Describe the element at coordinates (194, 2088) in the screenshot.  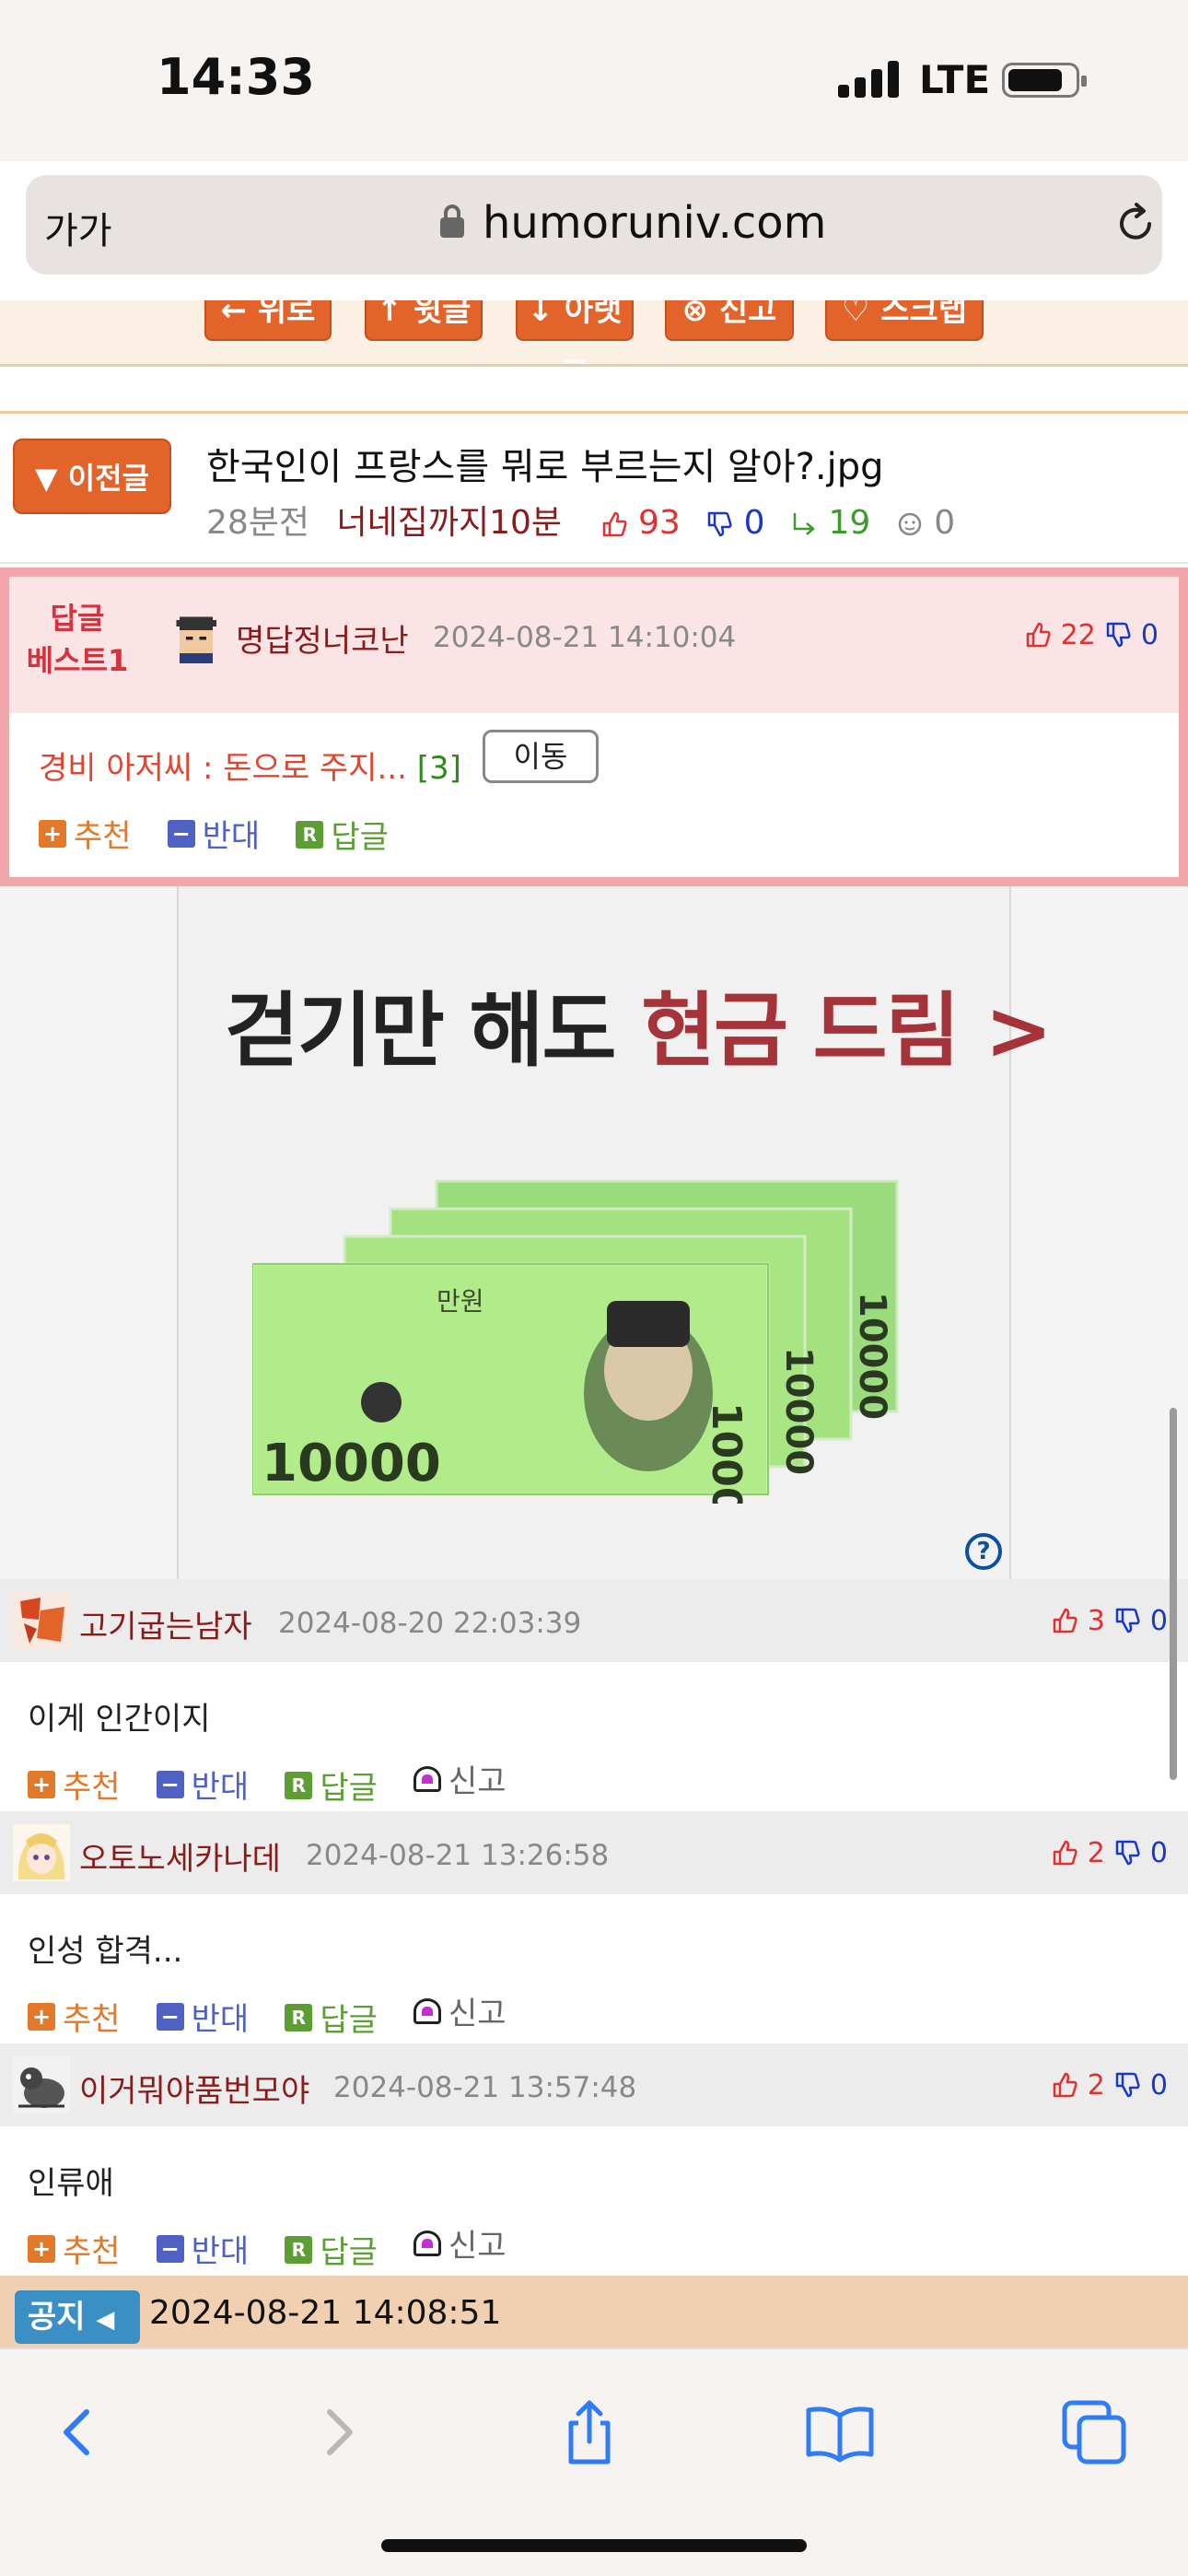
I see `comment-nickname: 이거뭐야품번모야` at that location.